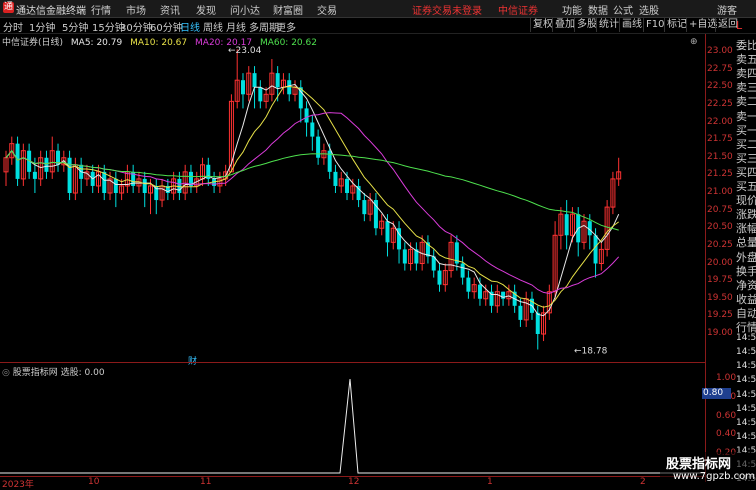 The width and height of the screenshot is (756, 490). I want to click on period-fenshi: 分时, so click(13, 26).